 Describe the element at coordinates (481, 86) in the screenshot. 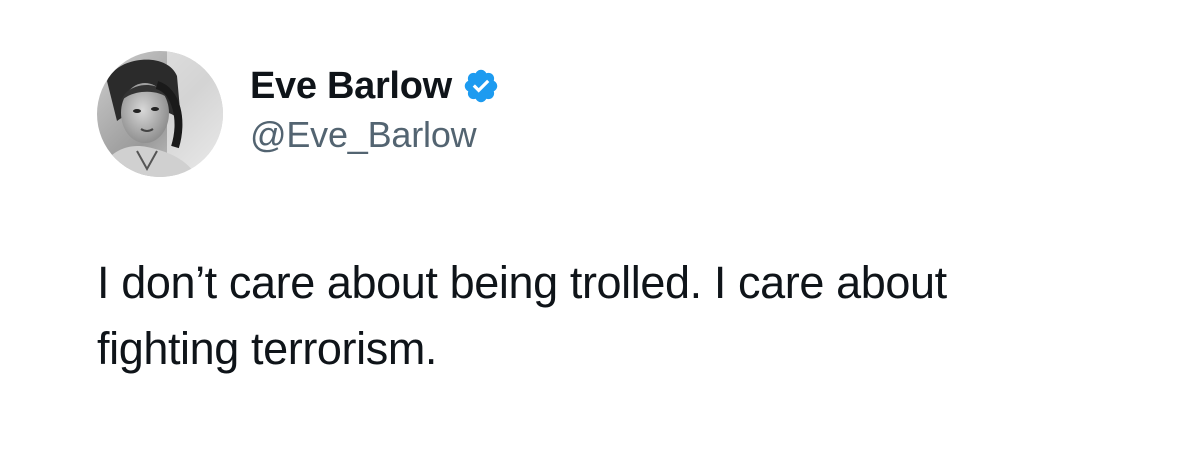

I see `verified-badge-icon` at that location.